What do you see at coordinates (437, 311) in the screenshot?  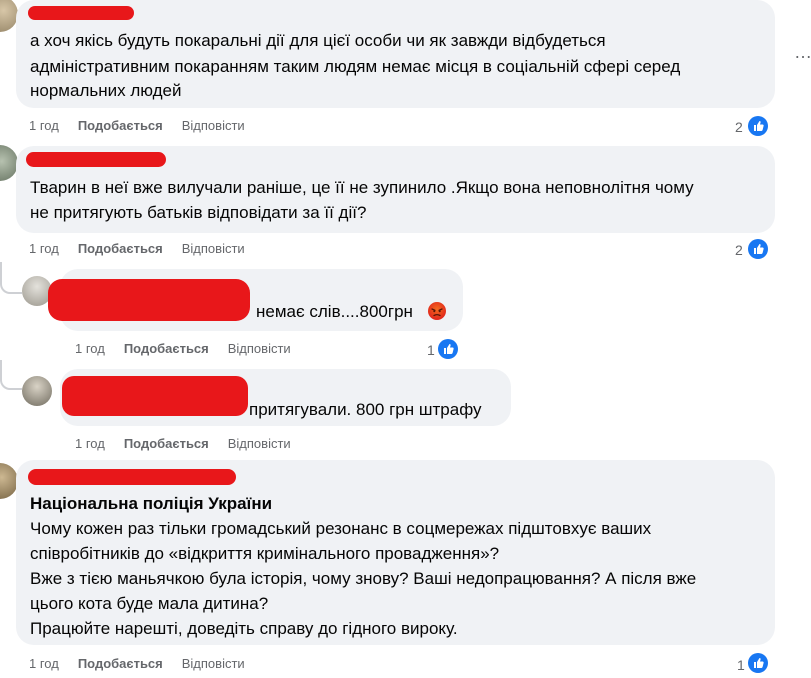 I see `angry-face-emoji` at bounding box center [437, 311].